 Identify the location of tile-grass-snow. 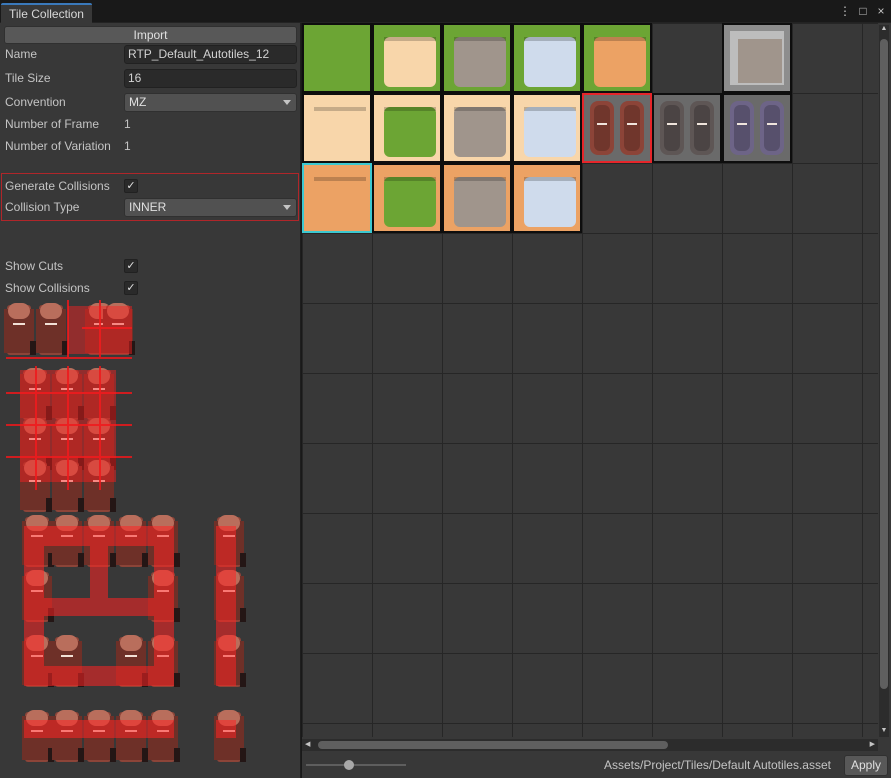
(547, 58).